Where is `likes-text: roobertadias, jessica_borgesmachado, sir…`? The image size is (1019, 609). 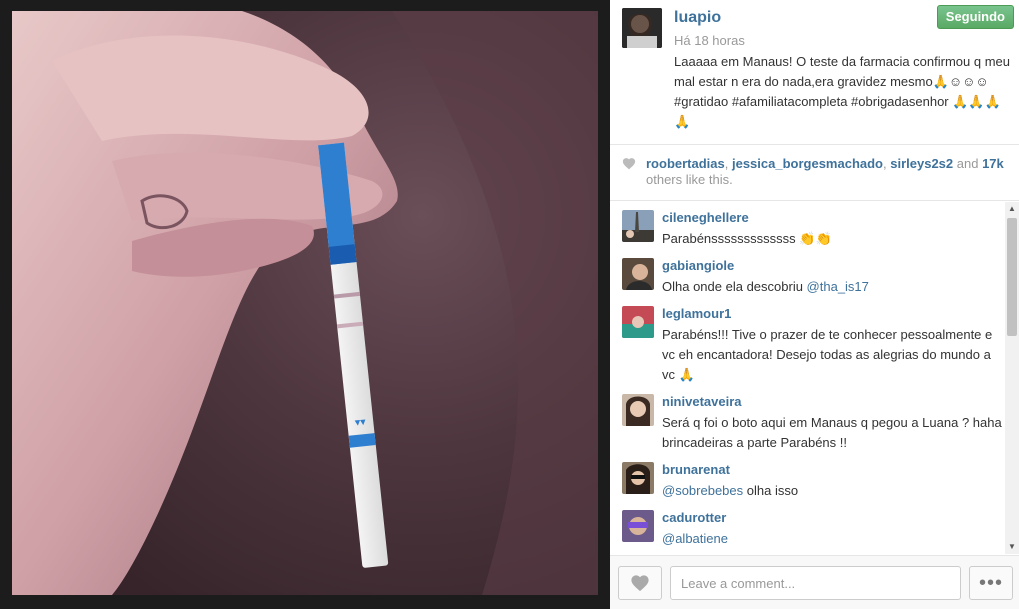
likes-text: roobertadias, jessica_borgesmachado, sir… is located at coordinates (828, 172).